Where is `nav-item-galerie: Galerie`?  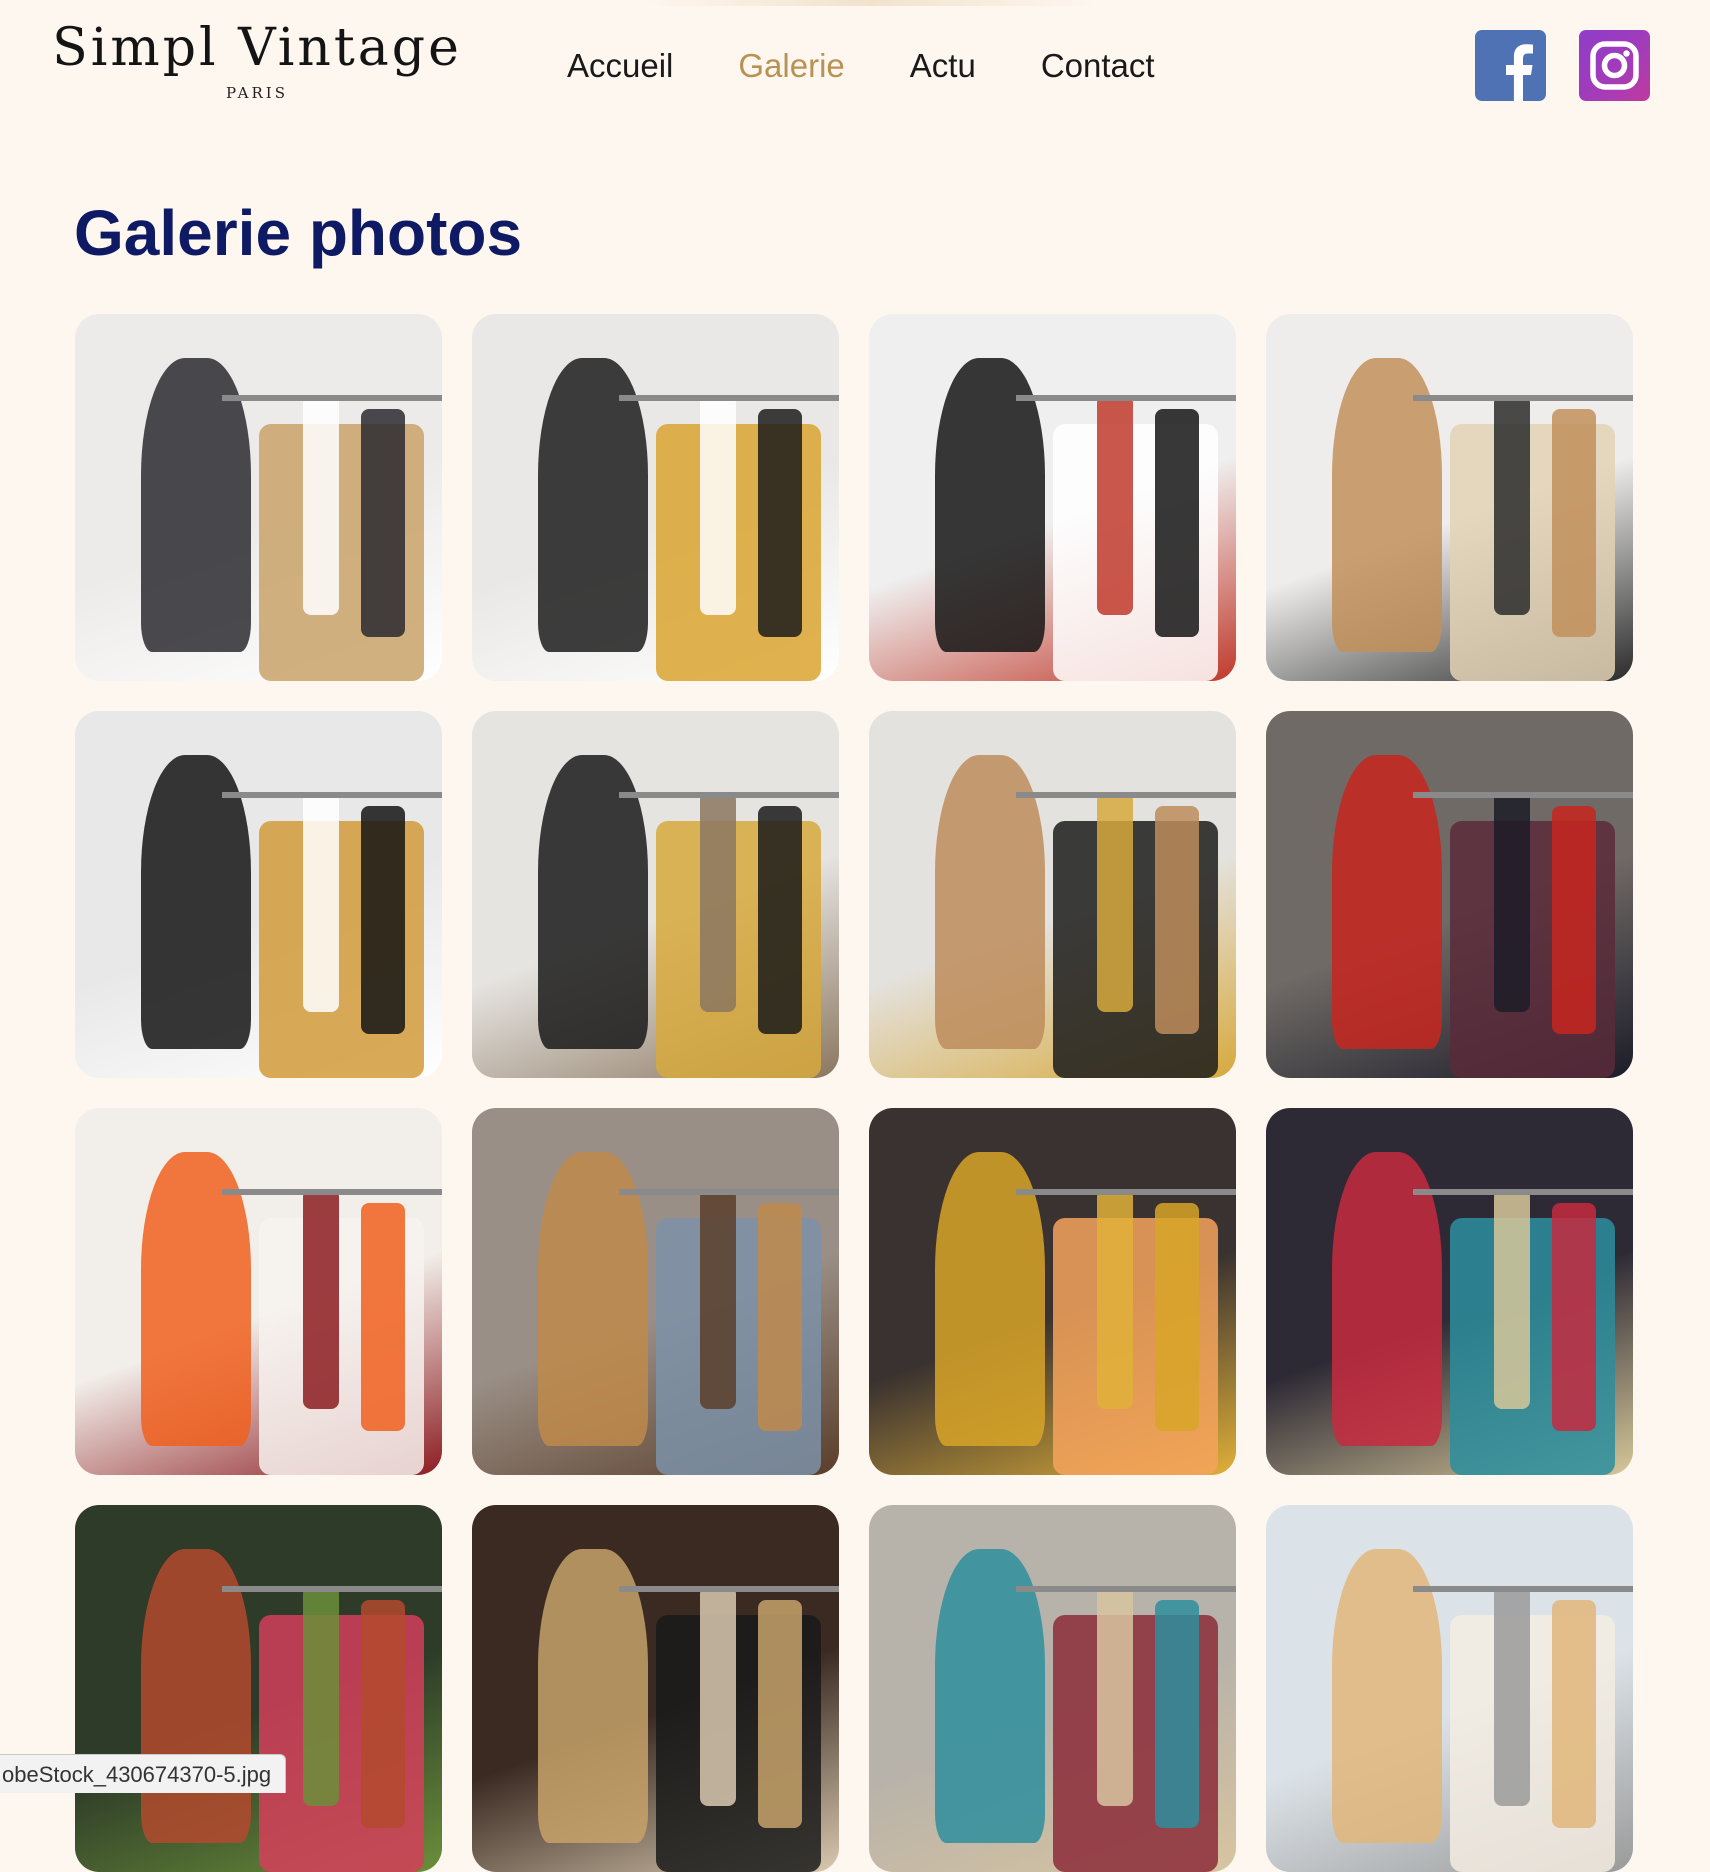
nav-item-galerie: Galerie is located at coordinates (791, 66).